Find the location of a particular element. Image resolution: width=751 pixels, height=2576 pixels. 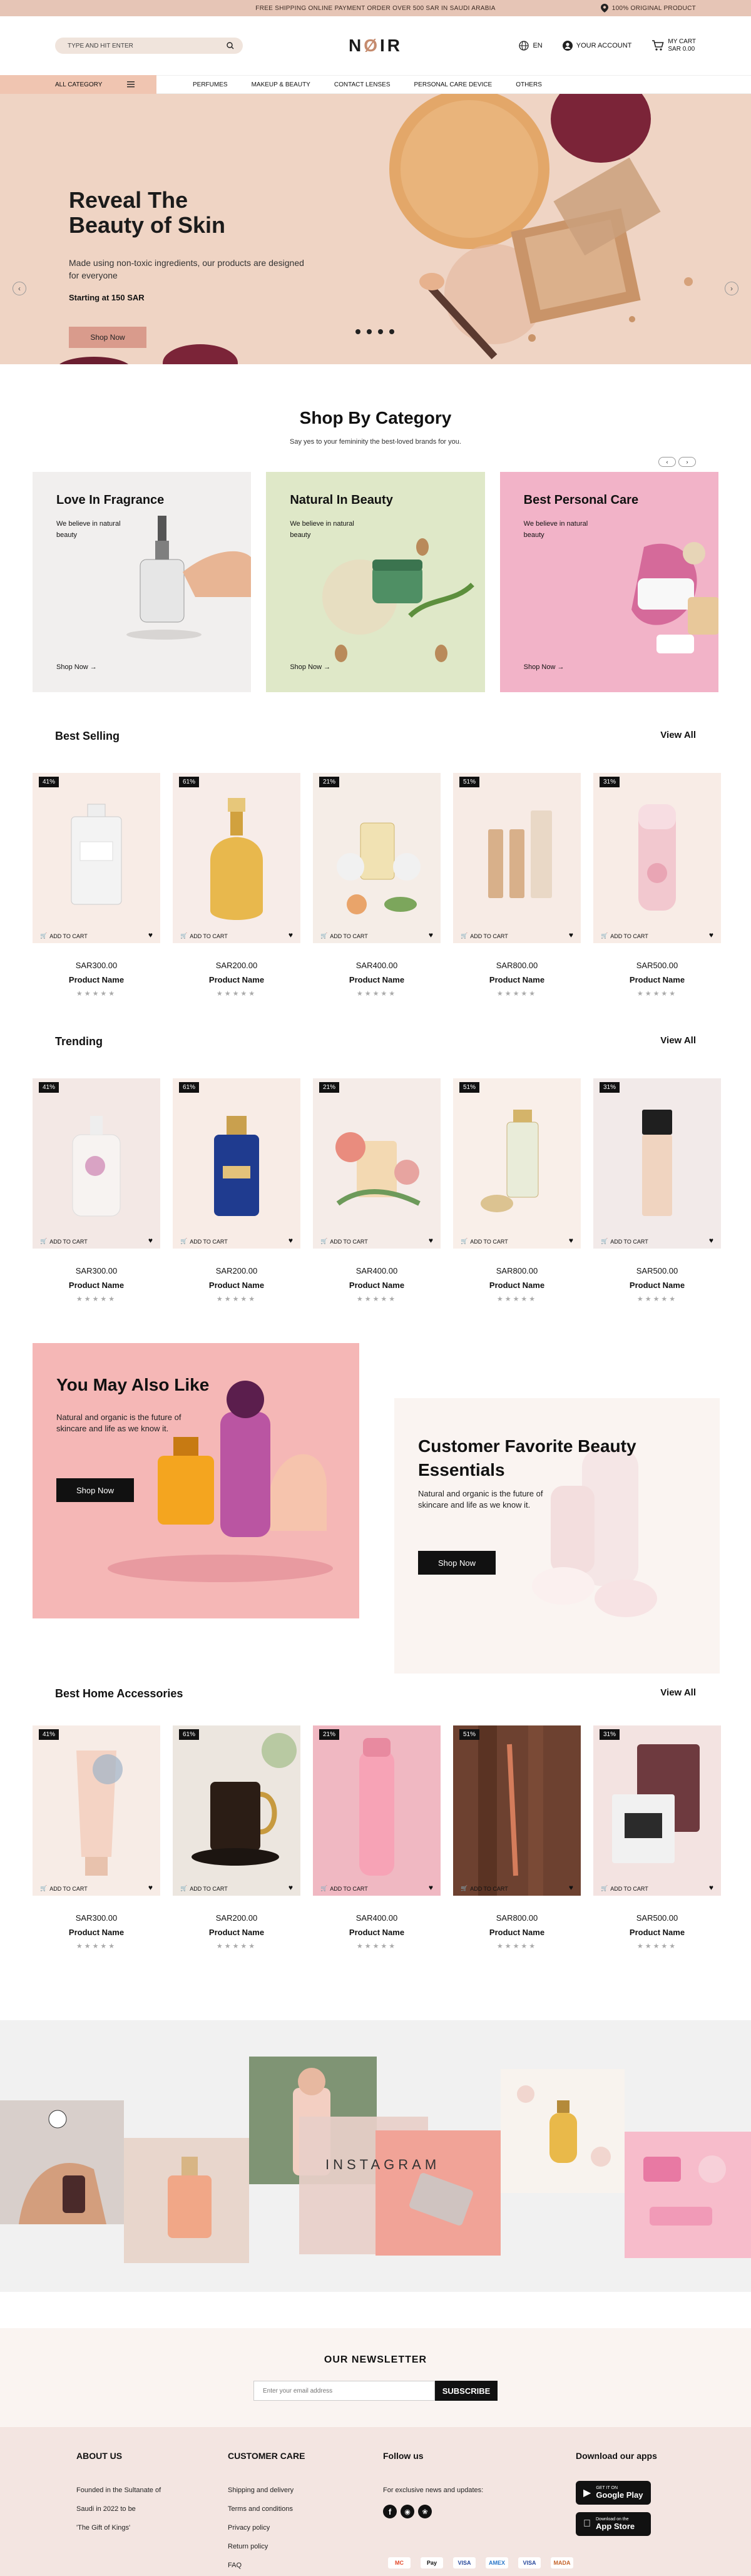

promo-left-shop-now-button: Shop Now is located at coordinates (95, 1490).